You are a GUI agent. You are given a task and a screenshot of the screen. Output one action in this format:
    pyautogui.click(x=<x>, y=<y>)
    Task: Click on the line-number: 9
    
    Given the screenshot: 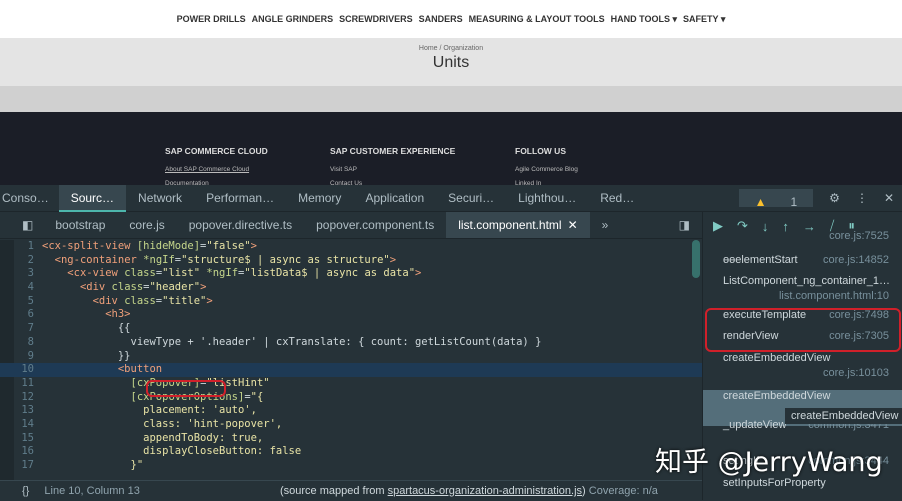 What is the action you would take?
    pyautogui.click(x=21, y=357)
    